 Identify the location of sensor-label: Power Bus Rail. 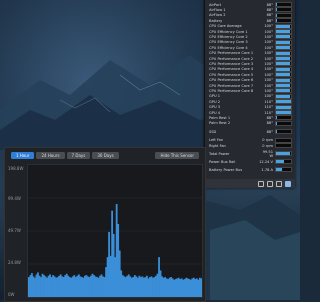
(222, 161).